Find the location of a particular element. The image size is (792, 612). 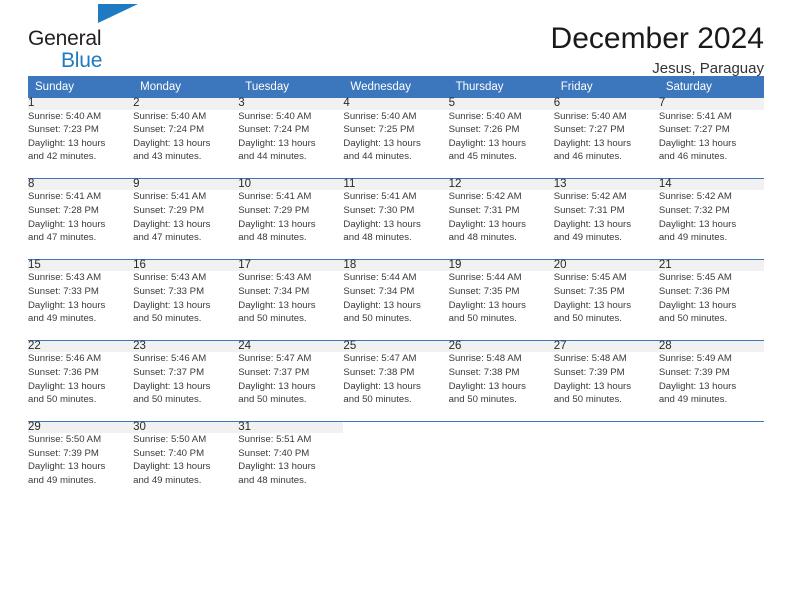

day-number: 7 is located at coordinates (711, 103).